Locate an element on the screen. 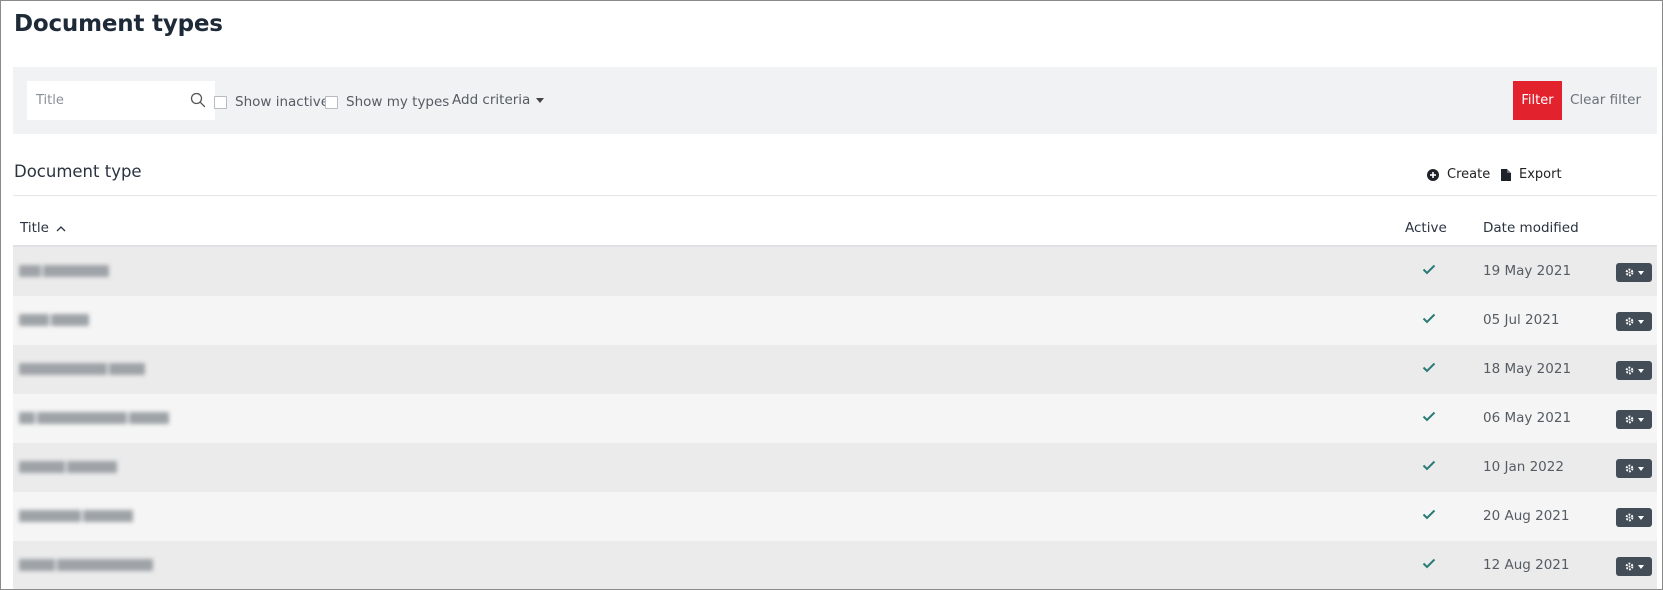 The height and width of the screenshot is (590, 1663). section-title: Document type is located at coordinates (78, 171).